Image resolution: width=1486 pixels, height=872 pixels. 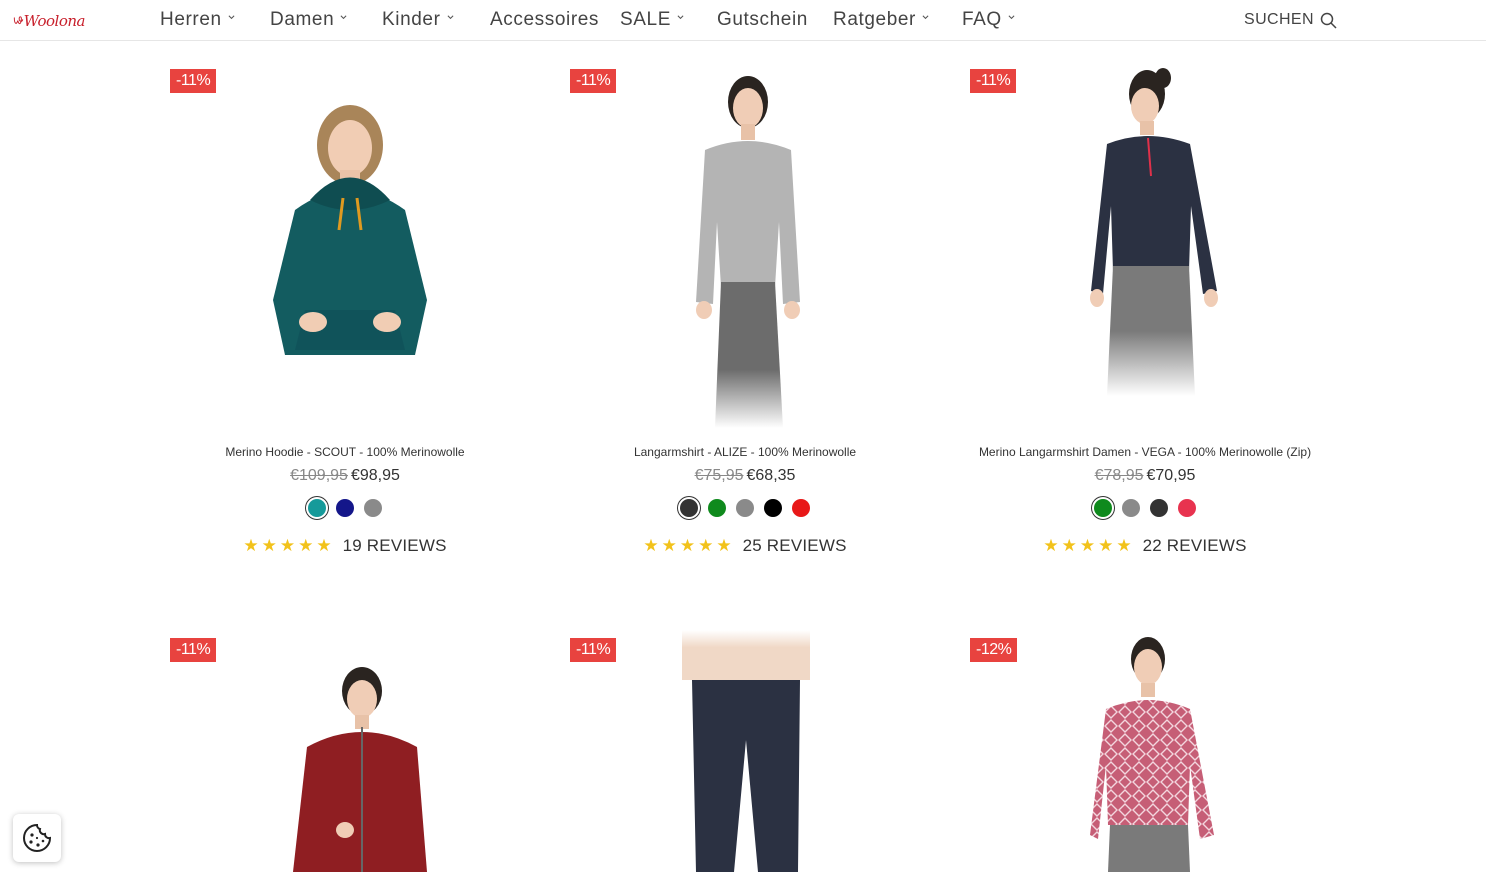 What do you see at coordinates (345, 452) in the screenshot?
I see `product-title: Merino Hoodie - SCOUT - 100% Merinowolle` at bounding box center [345, 452].